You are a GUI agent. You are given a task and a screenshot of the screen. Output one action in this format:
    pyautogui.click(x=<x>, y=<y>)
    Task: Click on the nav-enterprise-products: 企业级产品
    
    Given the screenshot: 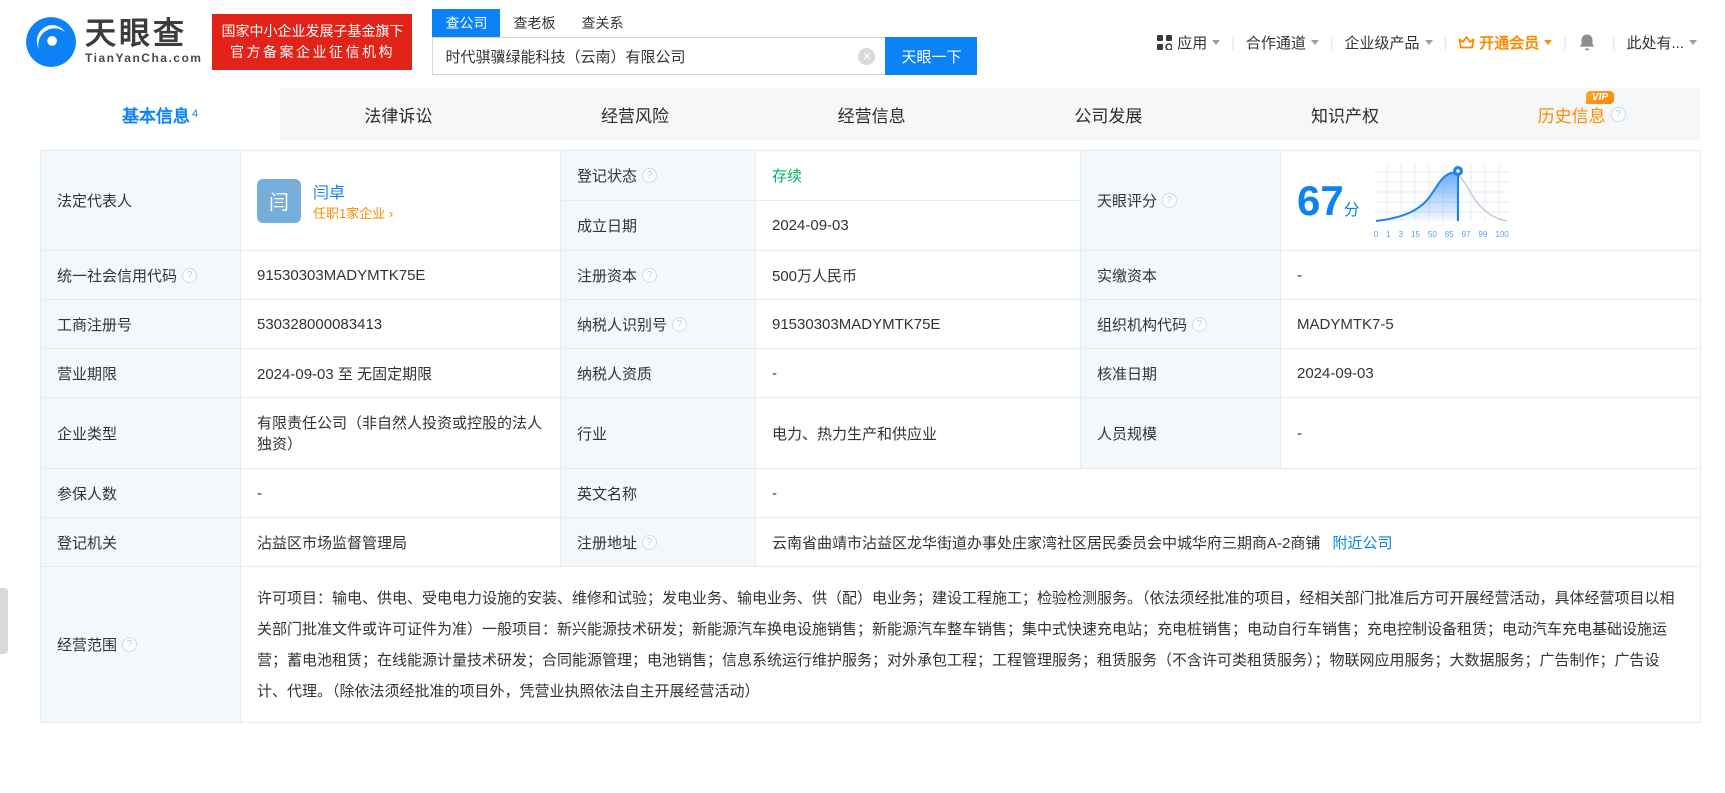 What is the action you would take?
    pyautogui.click(x=1389, y=42)
    